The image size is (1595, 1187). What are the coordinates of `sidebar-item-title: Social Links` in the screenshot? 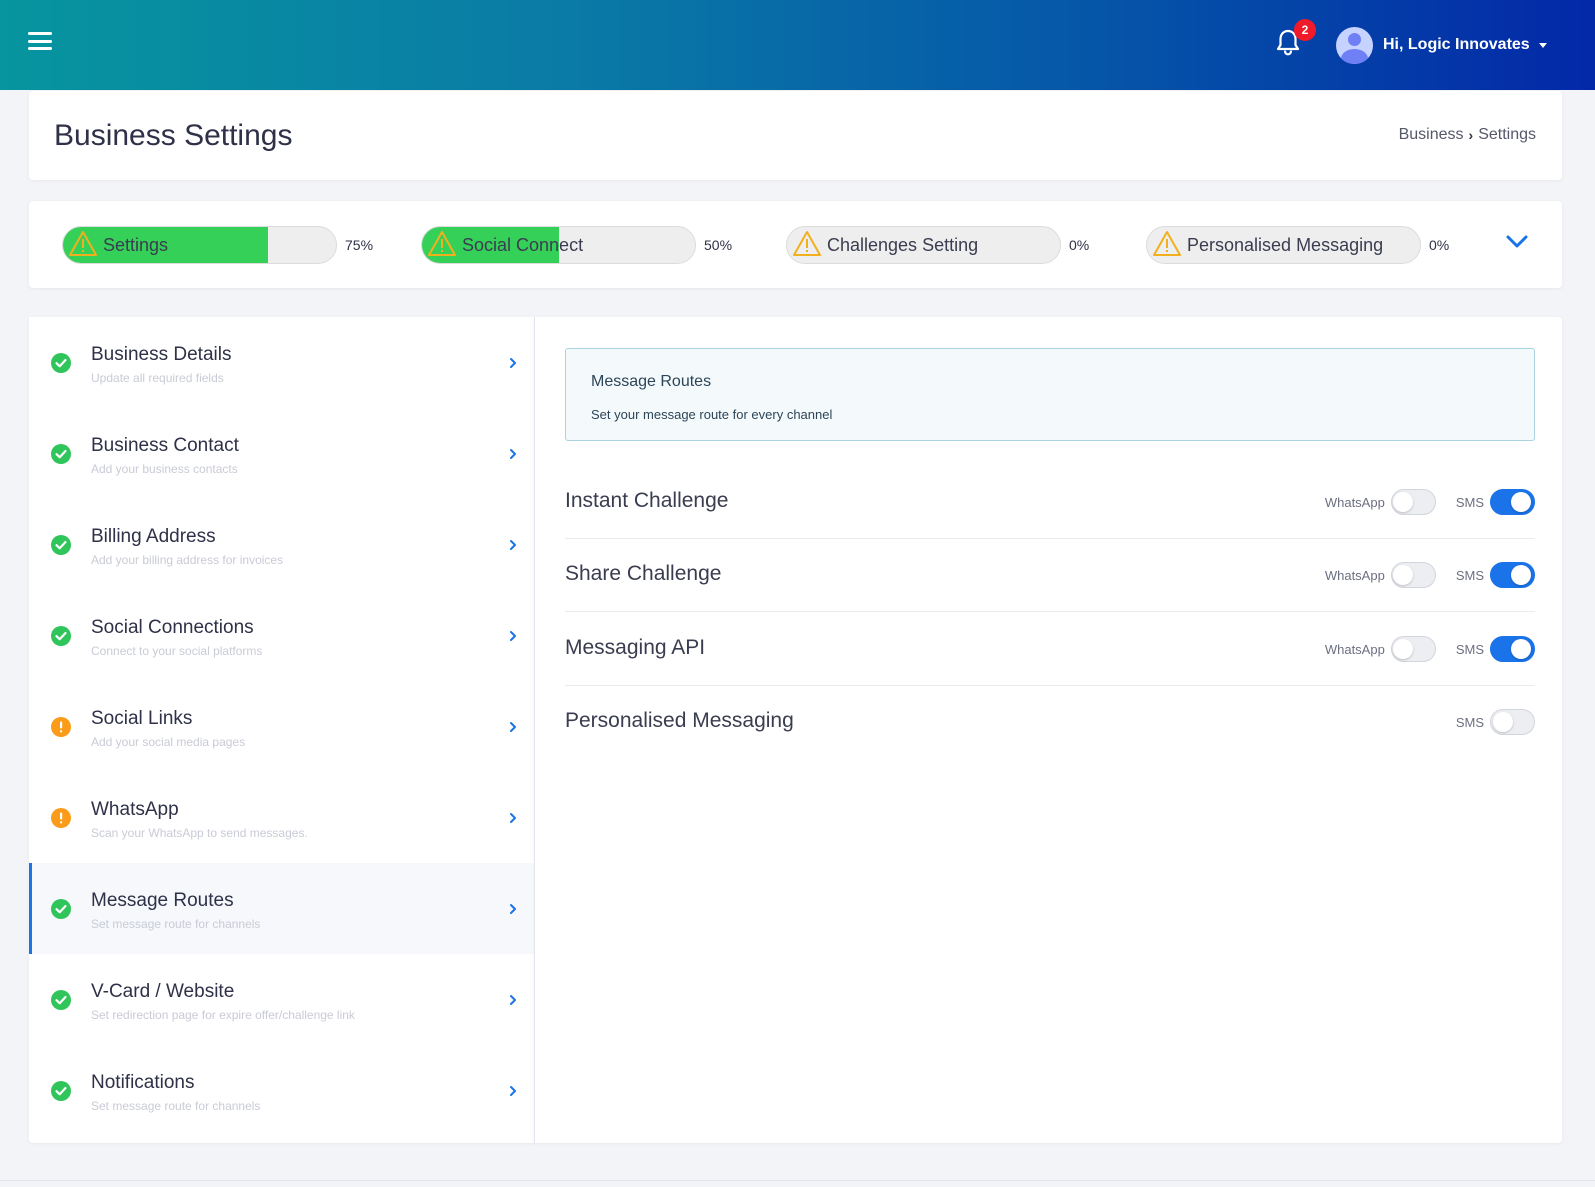 It's located at (142, 718).